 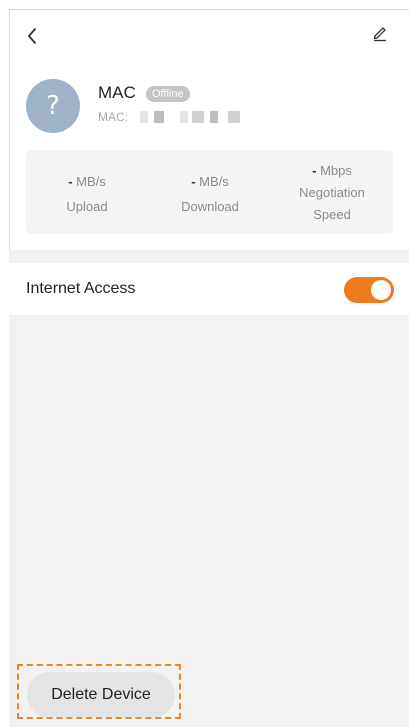 I want to click on internet-access-label: Internet Access, so click(x=81, y=288).